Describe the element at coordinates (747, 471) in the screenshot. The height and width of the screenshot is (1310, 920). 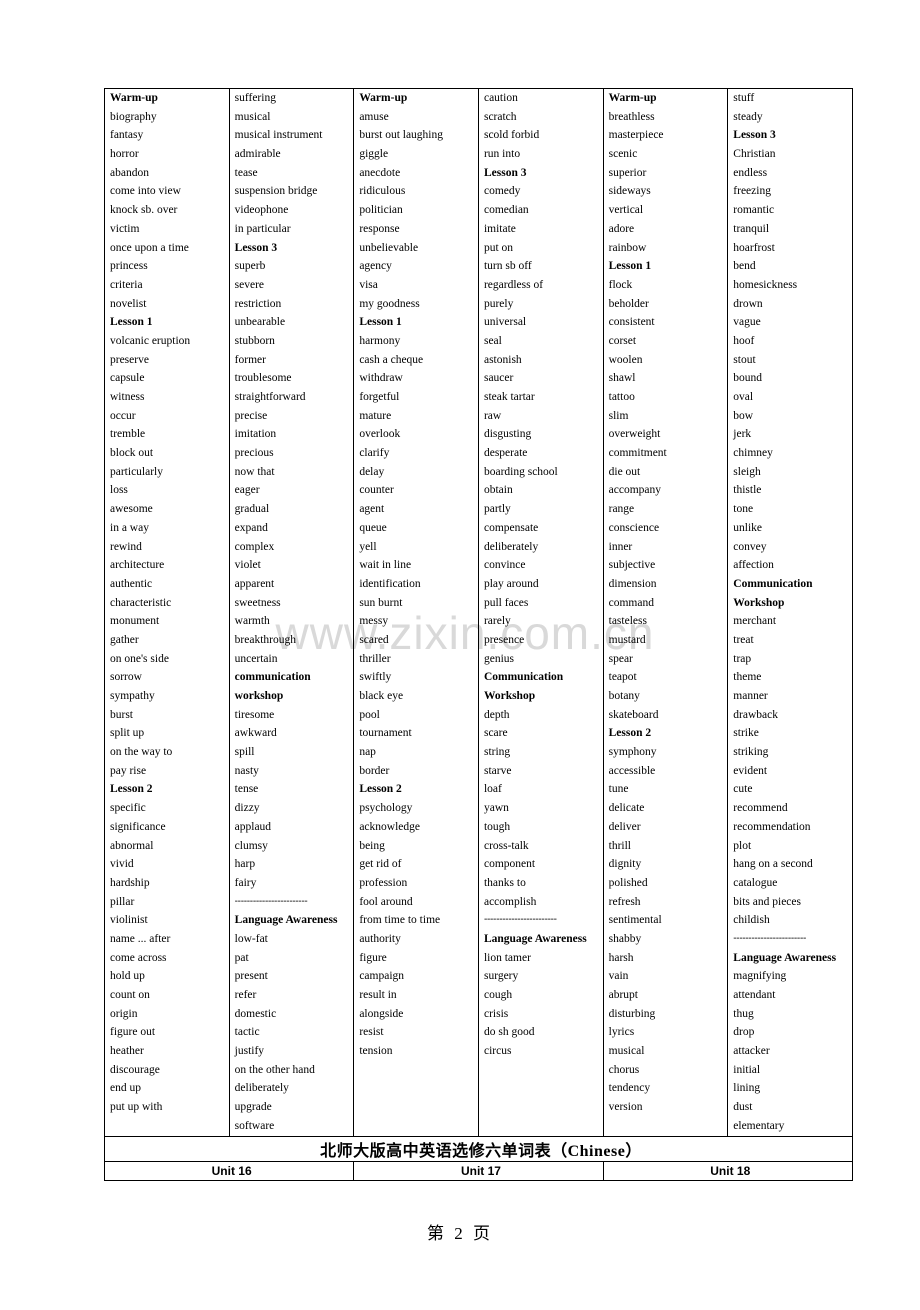
I see `word-item: sleigh` at that location.